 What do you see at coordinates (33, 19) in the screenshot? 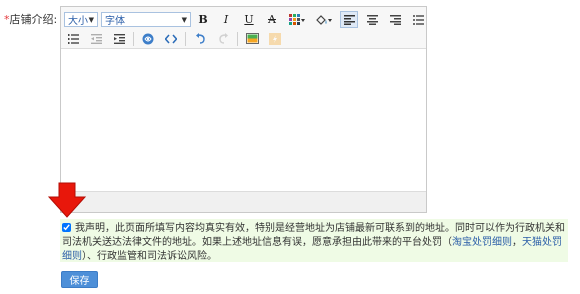
I see `store-intro-label-text: 店铺介绍:` at bounding box center [33, 19].